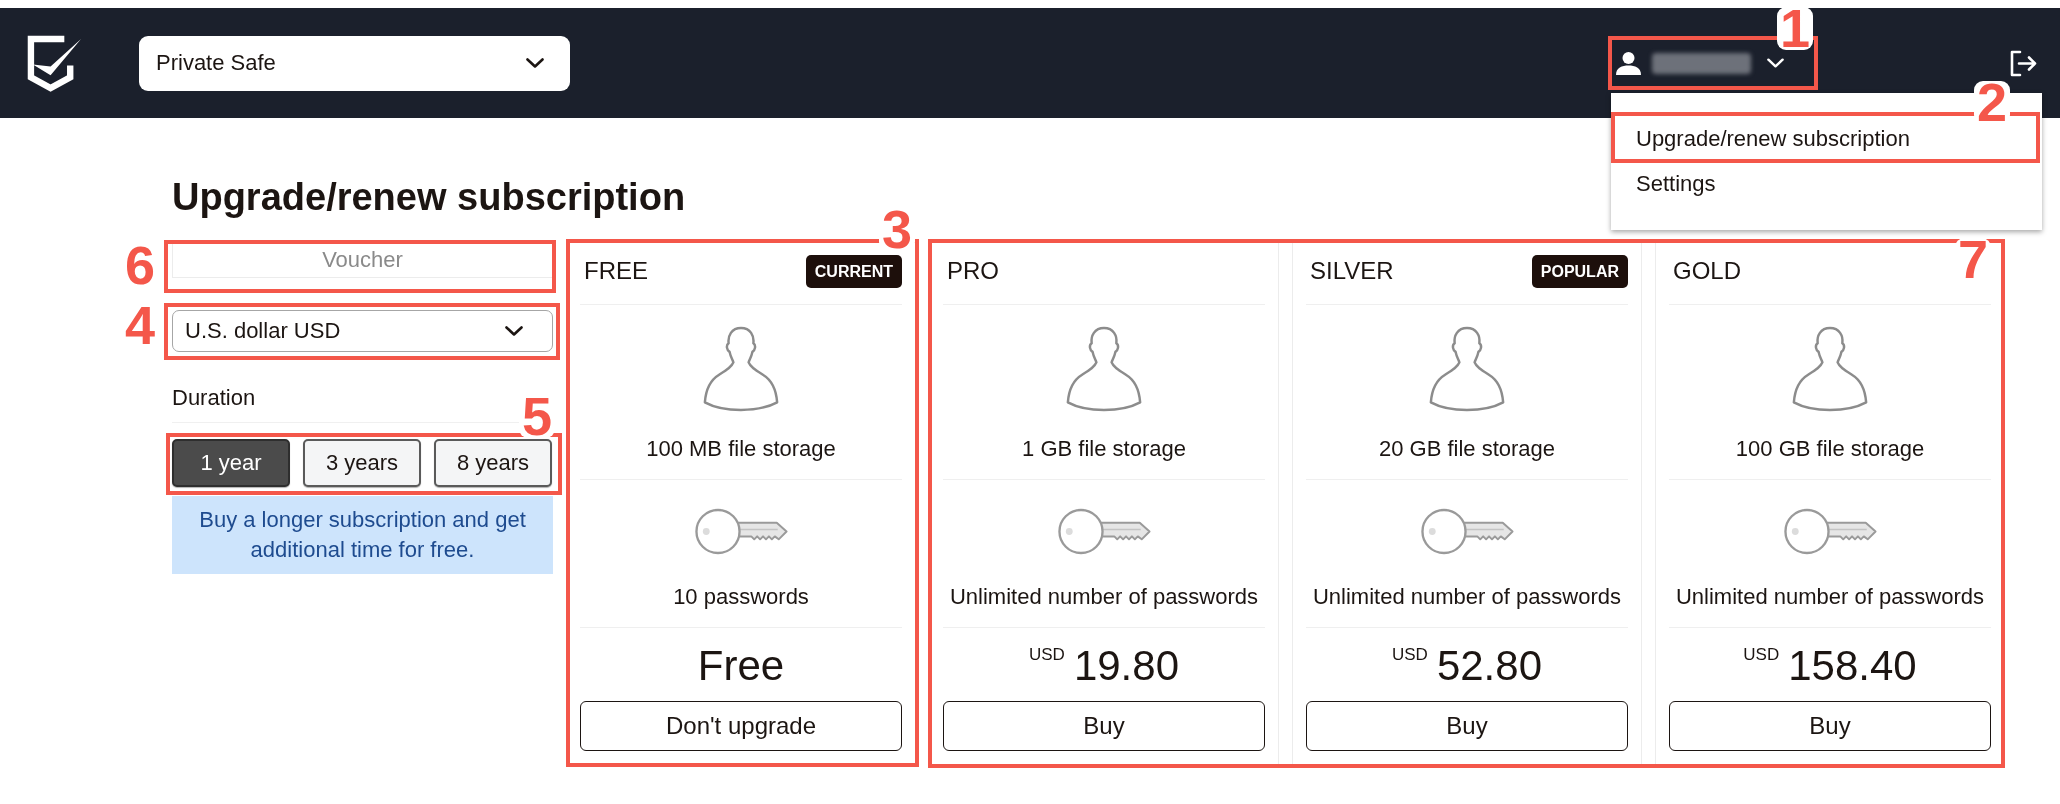 The width and height of the screenshot is (2060, 804). I want to click on feature-text: 20 GB file storage, so click(1467, 449).